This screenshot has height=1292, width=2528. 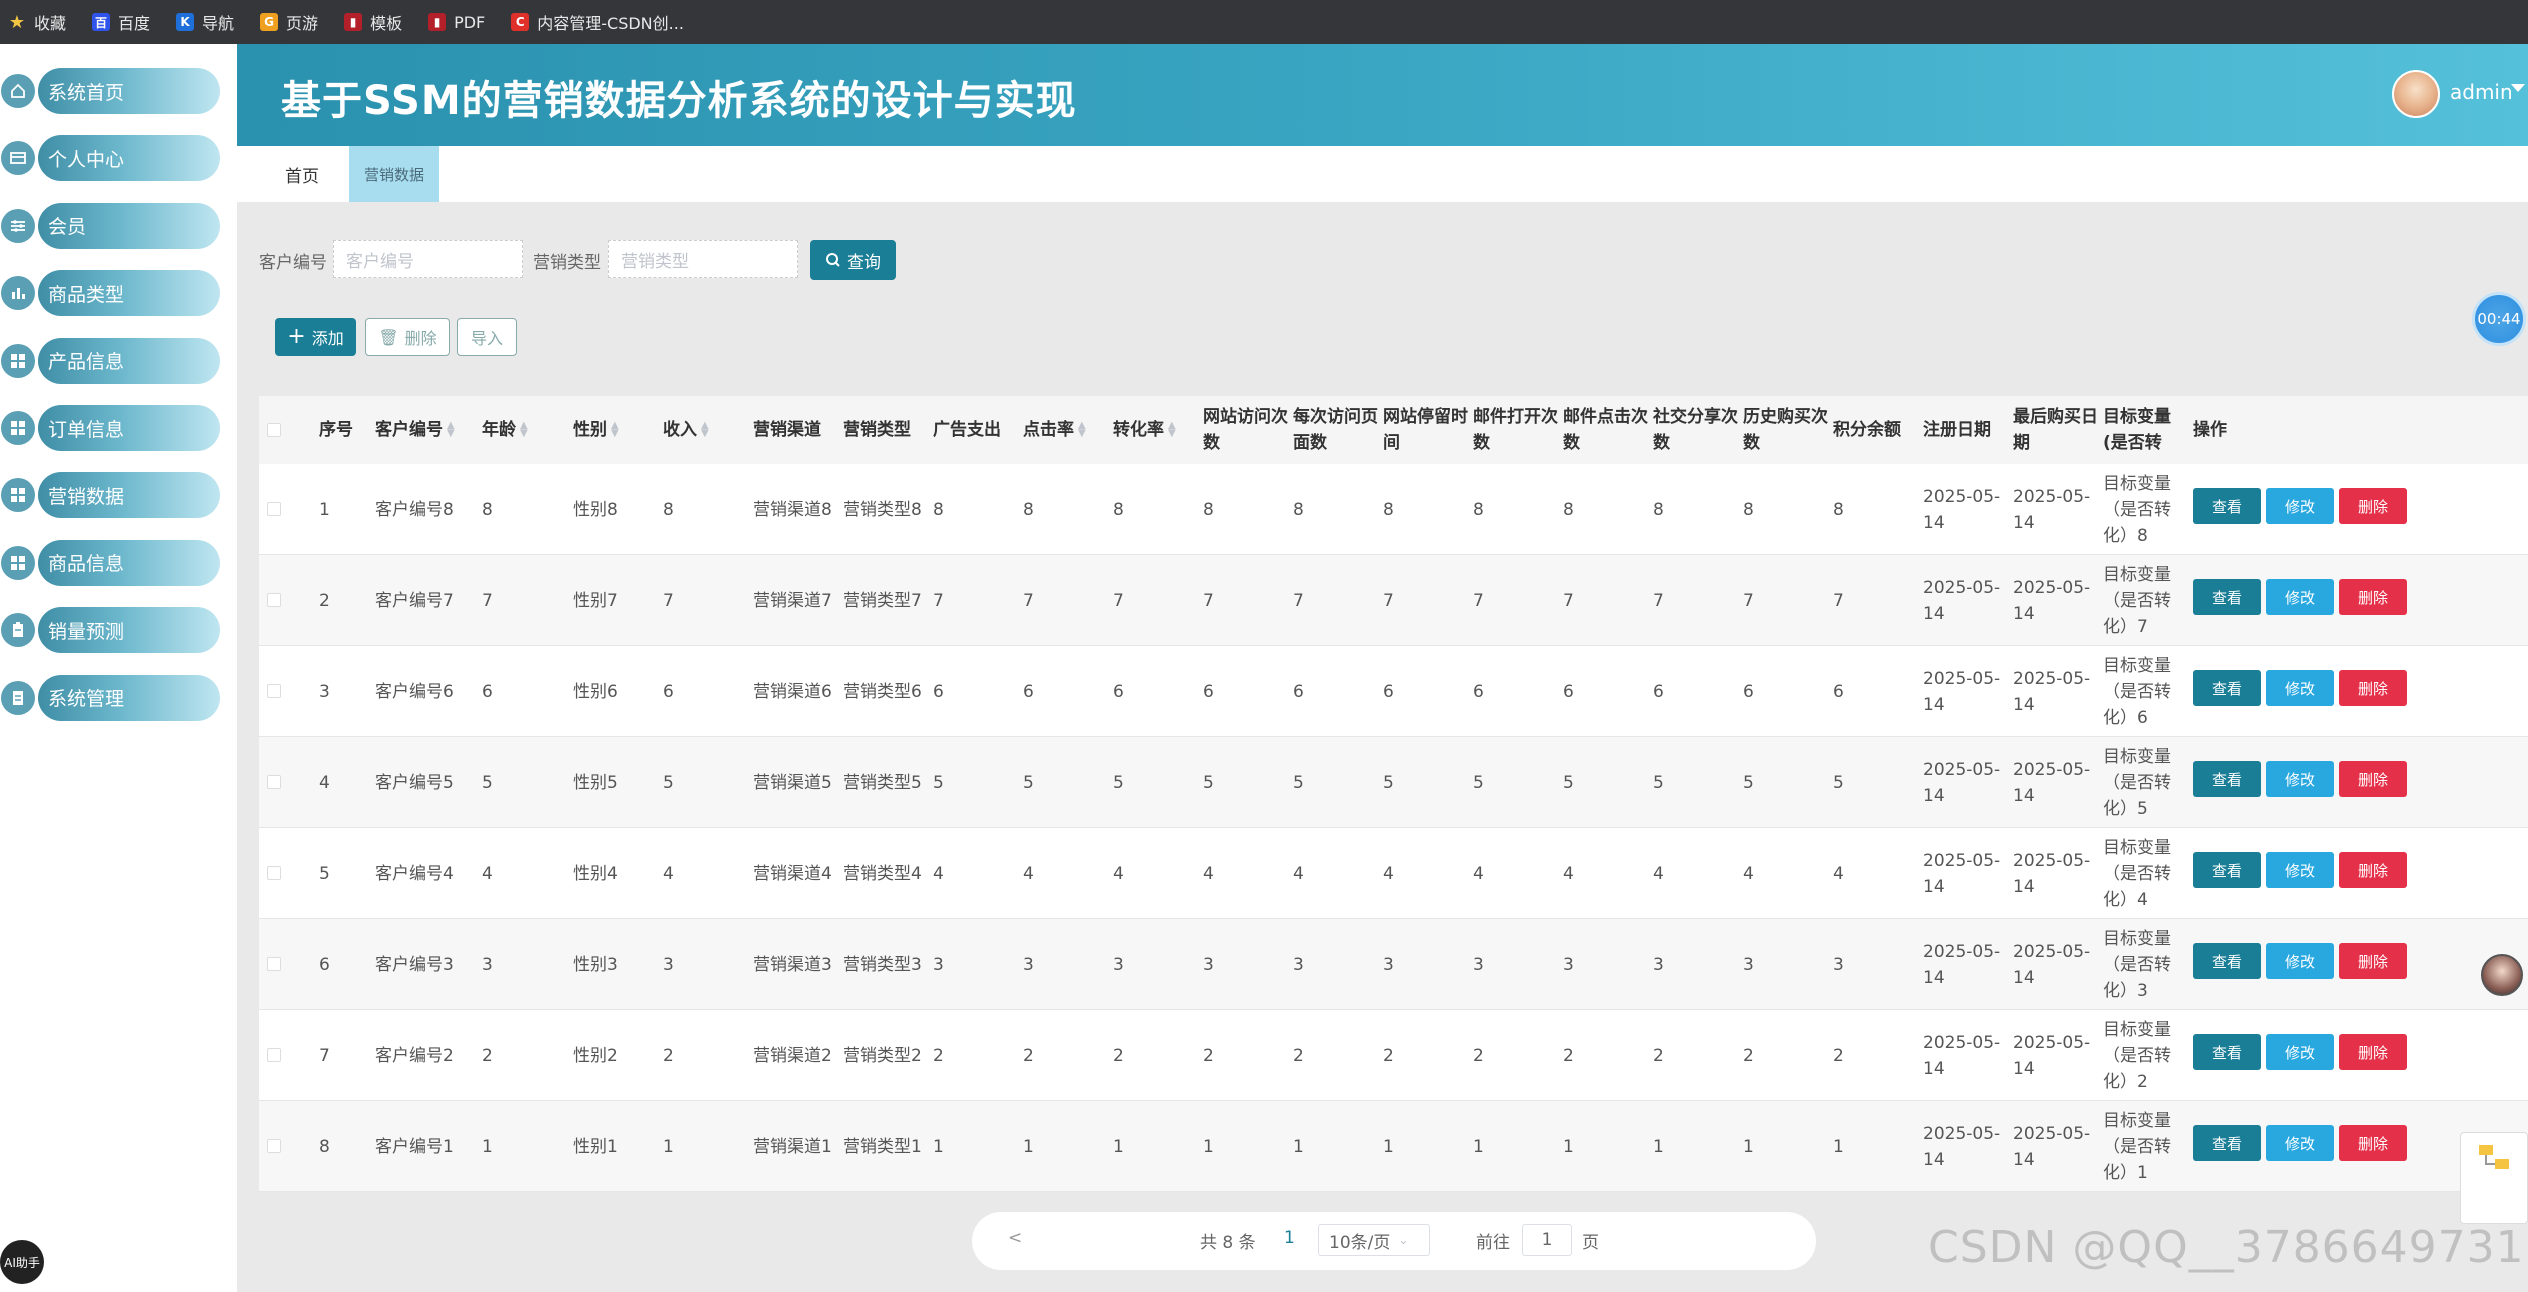 I want to click on column-header-gender: 性别 ▲ ▼, so click(x=615, y=430).